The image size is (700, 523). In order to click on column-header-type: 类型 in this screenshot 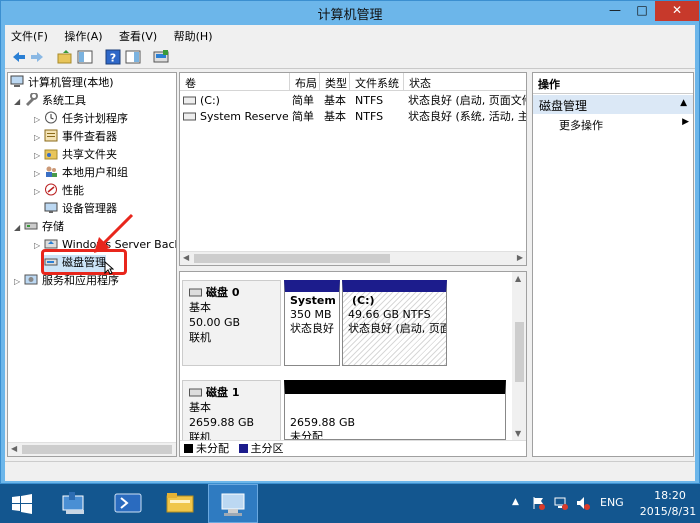, I will do `click(335, 82)`.